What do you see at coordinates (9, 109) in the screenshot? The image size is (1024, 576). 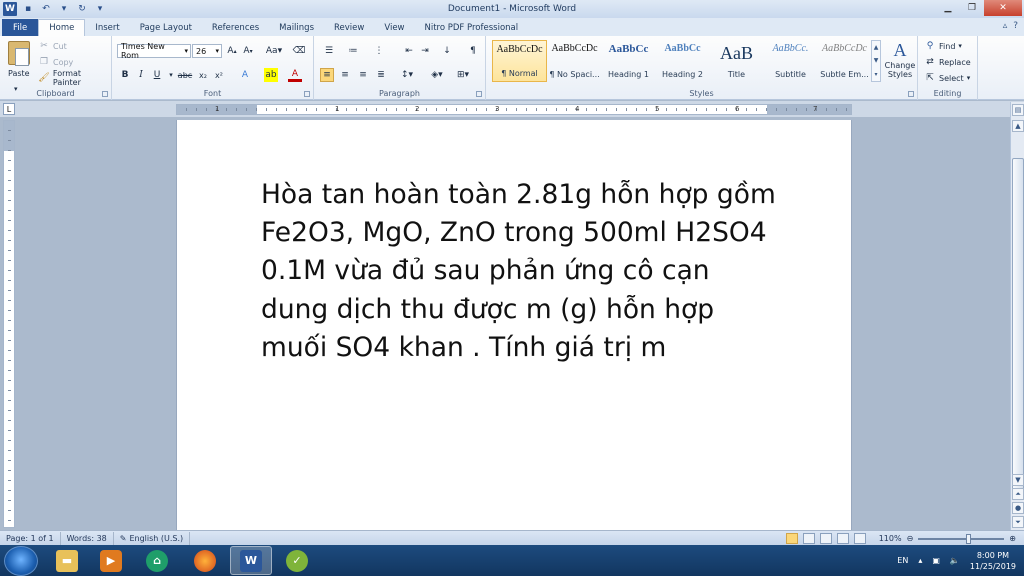 I see `tab-selector: L` at bounding box center [9, 109].